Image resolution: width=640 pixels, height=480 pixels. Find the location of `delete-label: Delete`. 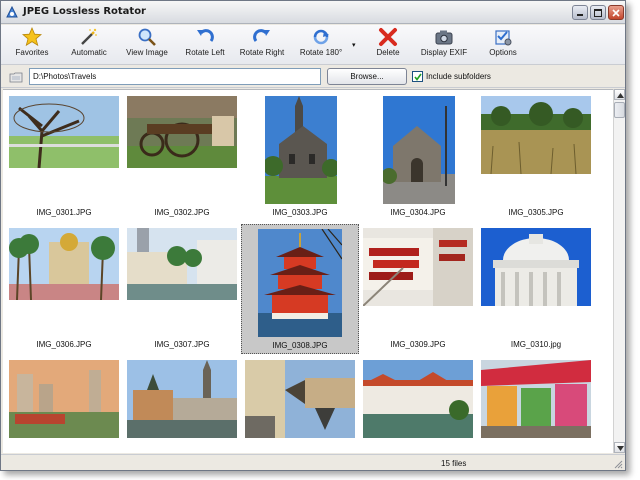

delete-label: Delete is located at coordinates (388, 52).